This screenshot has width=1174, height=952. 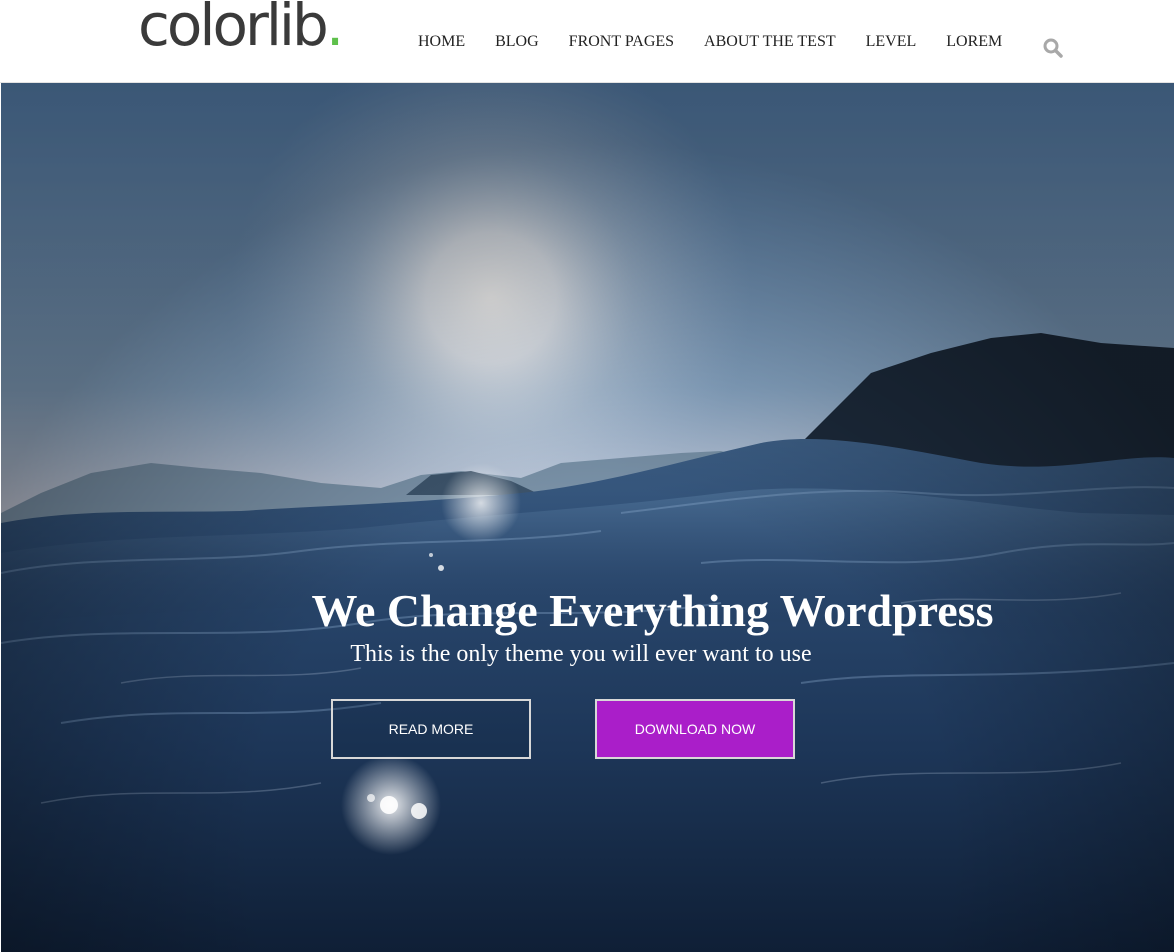 What do you see at coordinates (652, 610) in the screenshot?
I see `hero-title: We Change Everything Wordpress` at bounding box center [652, 610].